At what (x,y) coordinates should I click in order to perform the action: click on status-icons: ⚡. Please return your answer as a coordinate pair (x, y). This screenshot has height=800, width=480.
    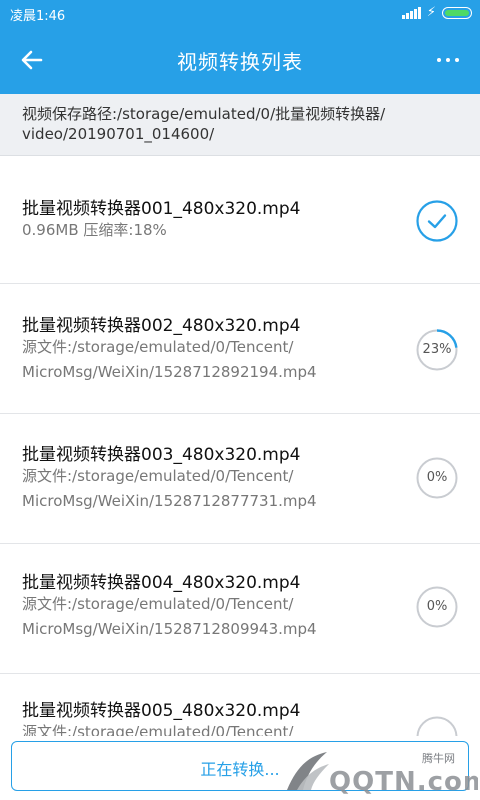
    Looking at the image, I should click on (436, 12).